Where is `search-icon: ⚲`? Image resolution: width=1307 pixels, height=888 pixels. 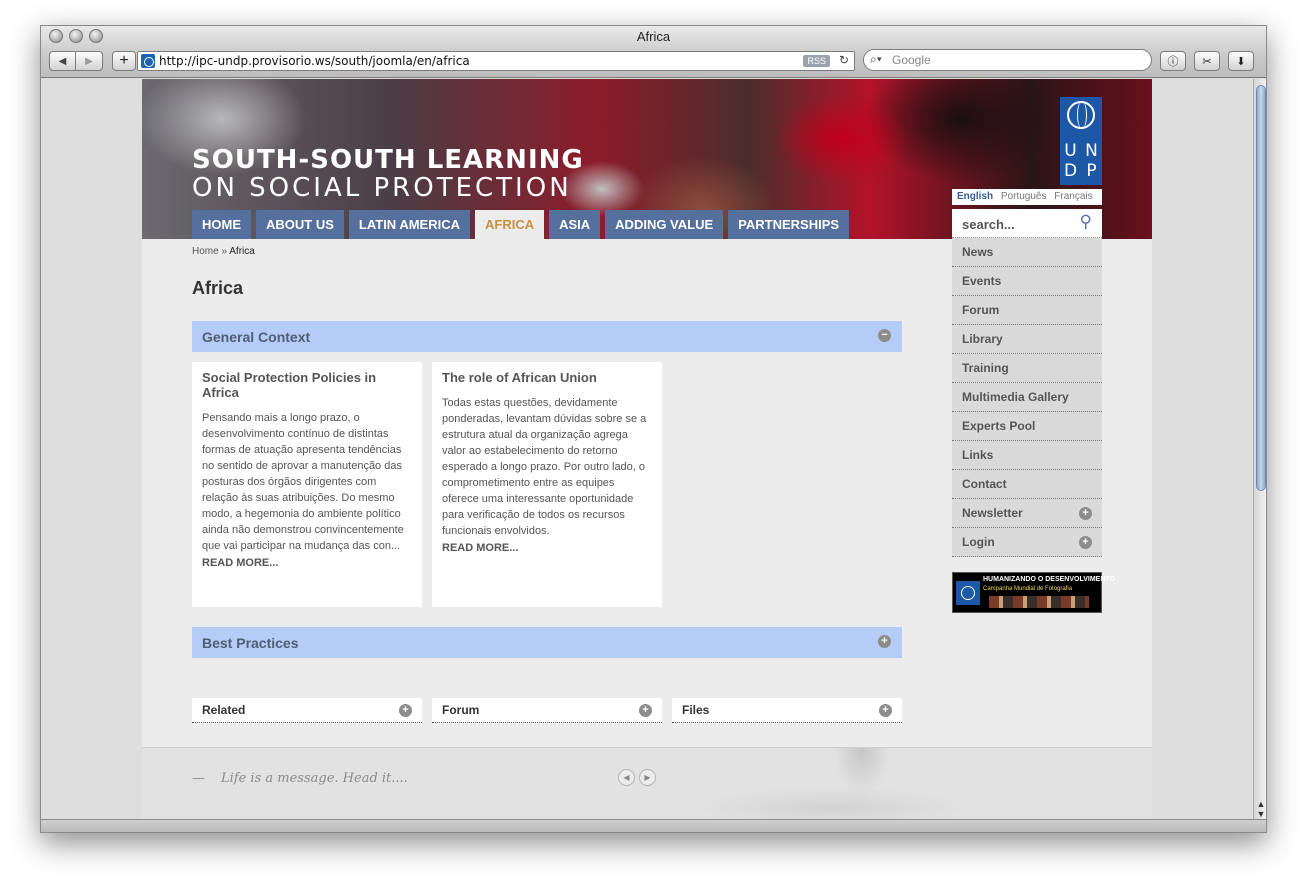
search-icon: ⚲ is located at coordinates (1086, 222).